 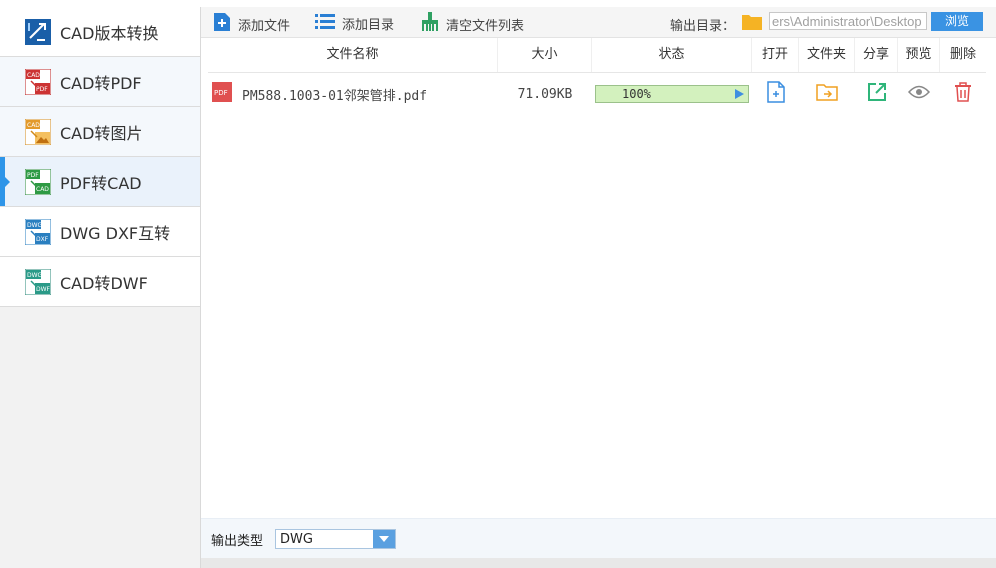 I want to click on chevron-down-icon, so click(x=384, y=539).